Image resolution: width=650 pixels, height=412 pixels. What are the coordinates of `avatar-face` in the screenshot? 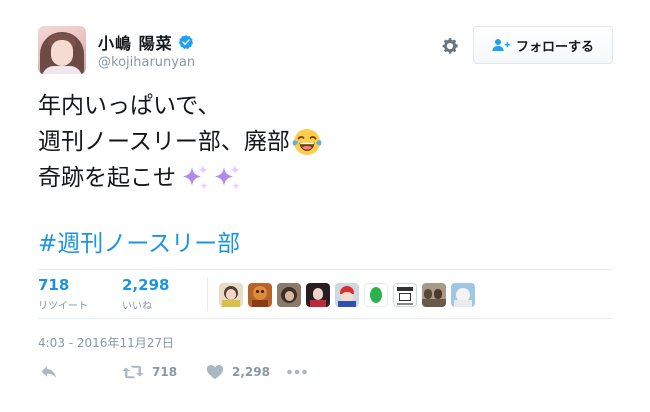 It's located at (62, 53).